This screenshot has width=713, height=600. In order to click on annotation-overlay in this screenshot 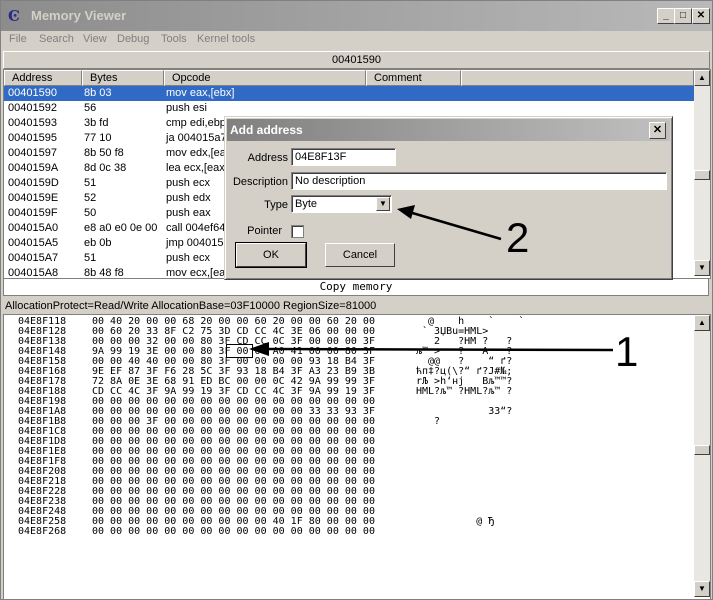, I will do `click(431, 280)`.